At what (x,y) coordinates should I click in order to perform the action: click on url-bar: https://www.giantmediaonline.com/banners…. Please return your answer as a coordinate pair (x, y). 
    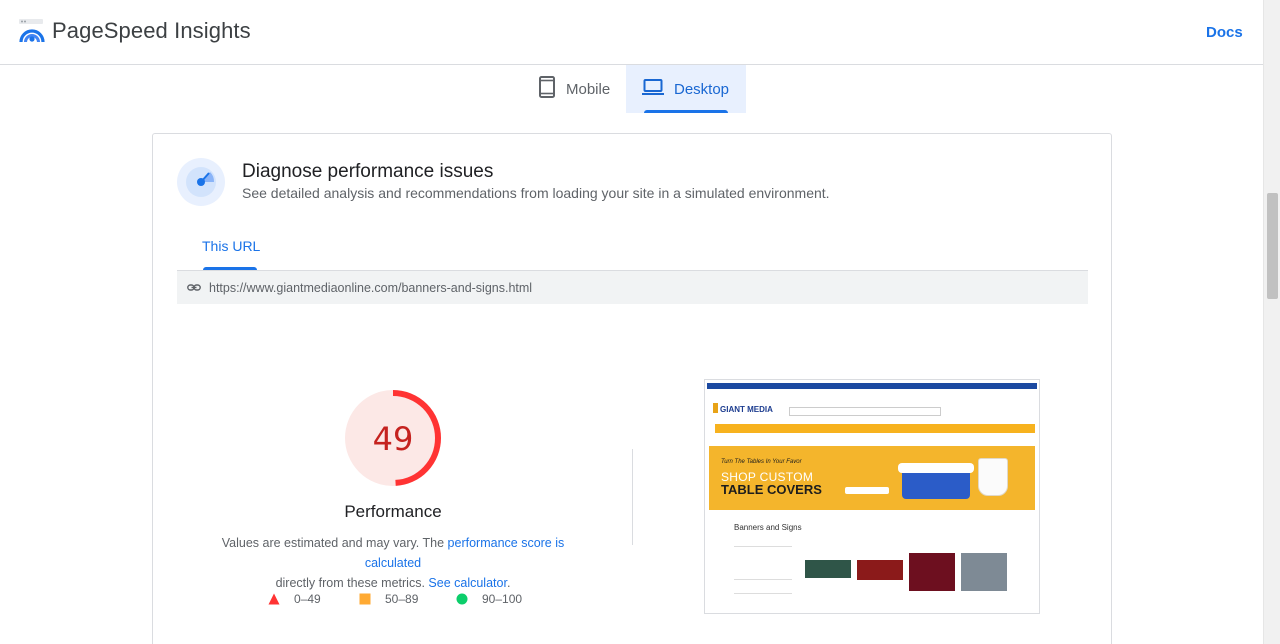
    Looking at the image, I should click on (632, 287).